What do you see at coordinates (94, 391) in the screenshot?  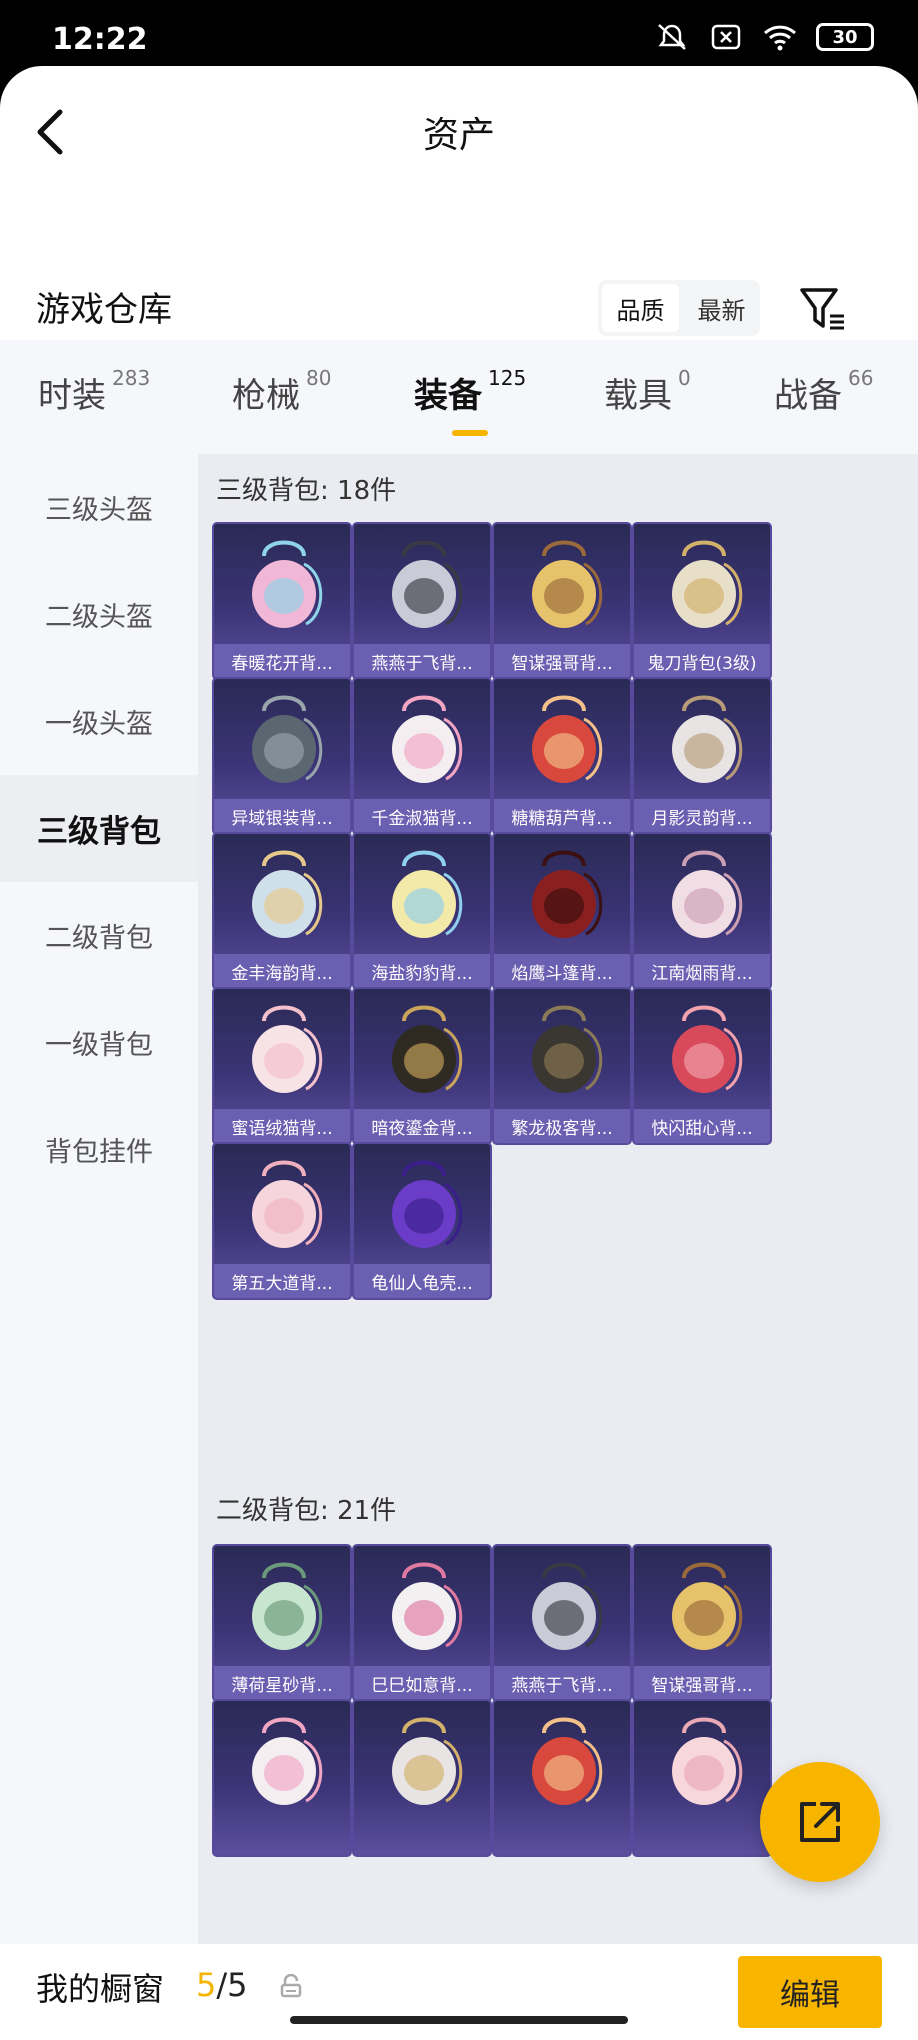 I see `tab-fashion: 时装 283` at bounding box center [94, 391].